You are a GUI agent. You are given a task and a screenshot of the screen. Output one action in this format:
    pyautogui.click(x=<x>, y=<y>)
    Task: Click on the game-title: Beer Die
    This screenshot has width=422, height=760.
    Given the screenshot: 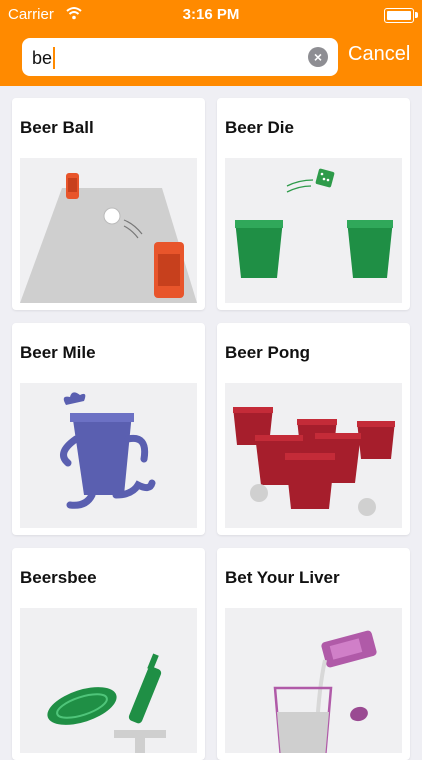 What is the action you would take?
    pyautogui.click(x=259, y=127)
    